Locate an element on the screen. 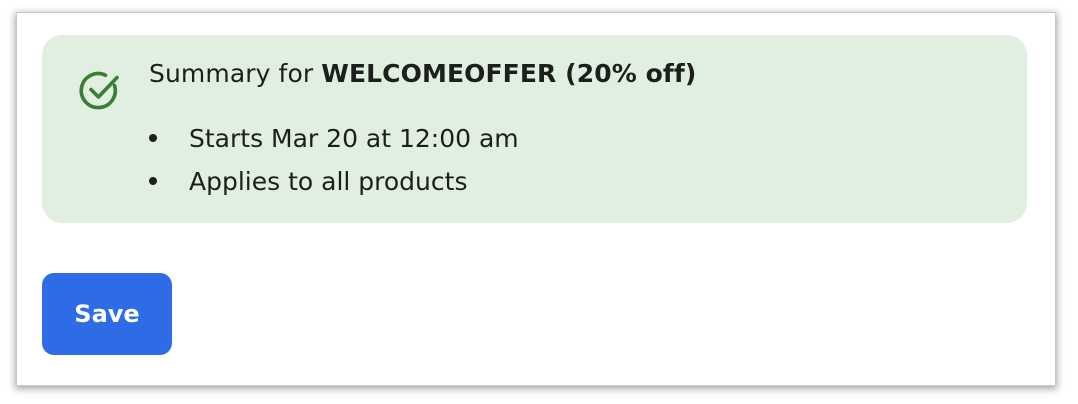  summary-item-applies-to: Applies to all products is located at coordinates (334, 181).